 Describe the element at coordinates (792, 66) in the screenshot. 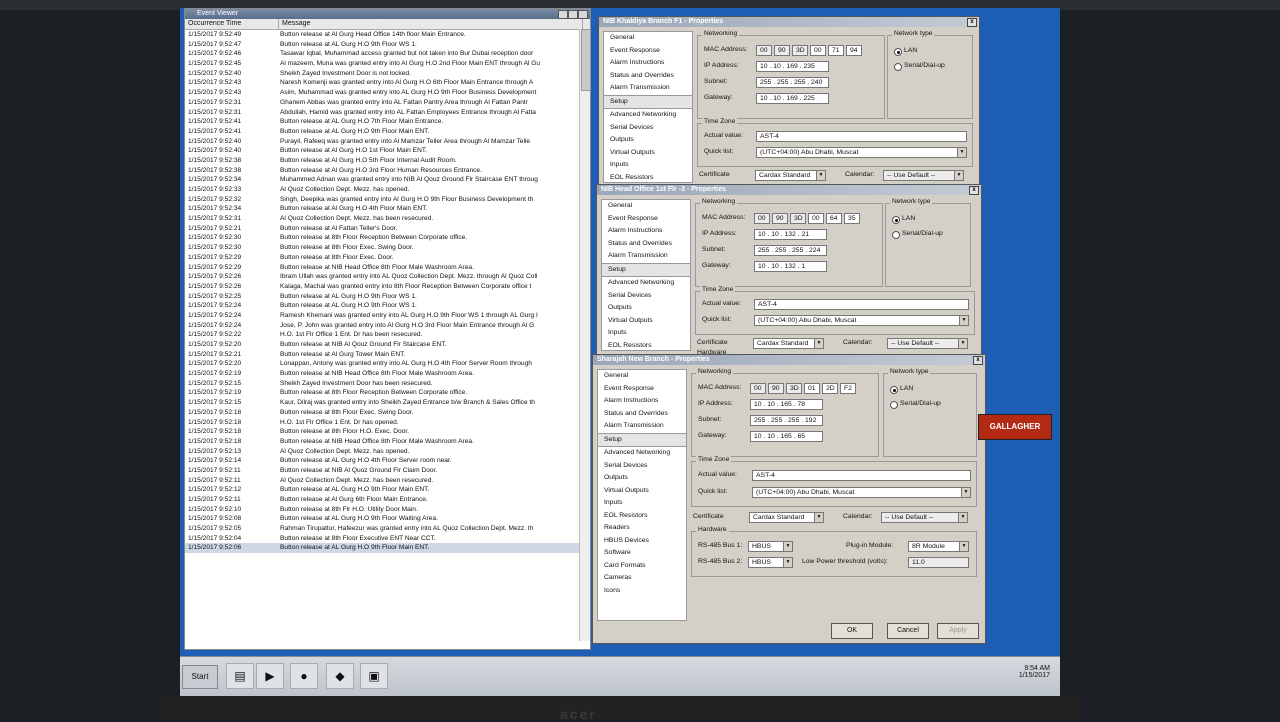

I see `ip-address-field: 10 . 10 . 169 . 235` at that location.